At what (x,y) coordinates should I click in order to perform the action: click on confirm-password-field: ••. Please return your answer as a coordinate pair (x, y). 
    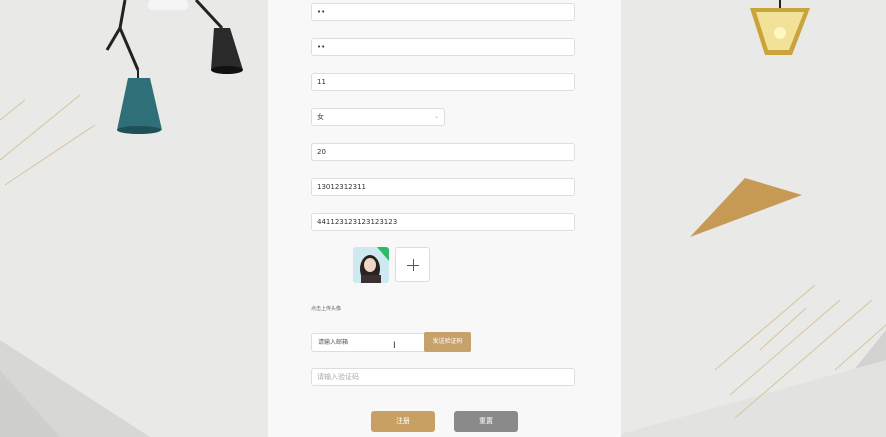
    Looking at the image, I should click on (443, 47).